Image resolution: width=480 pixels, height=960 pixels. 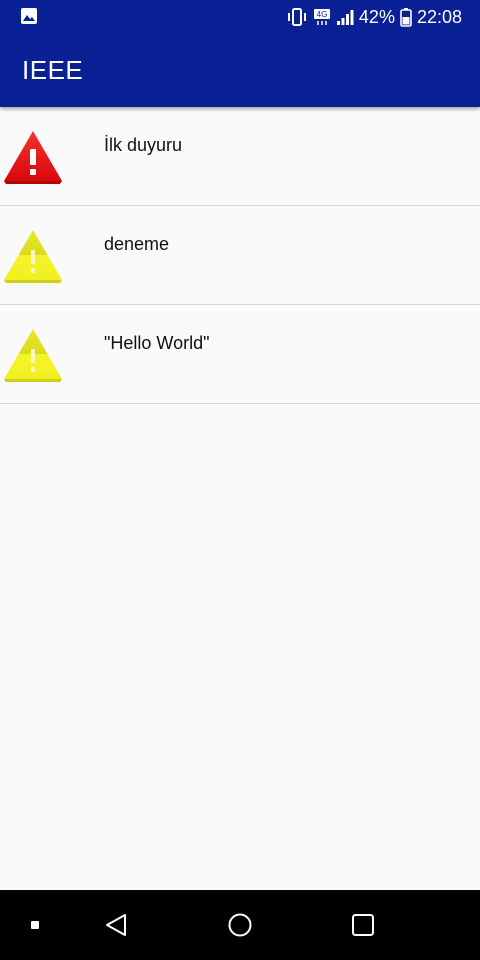 What do you see at coordinates (345, 17) in the screenshot?
I see `signal-icon` at bounding box center [345, 17].